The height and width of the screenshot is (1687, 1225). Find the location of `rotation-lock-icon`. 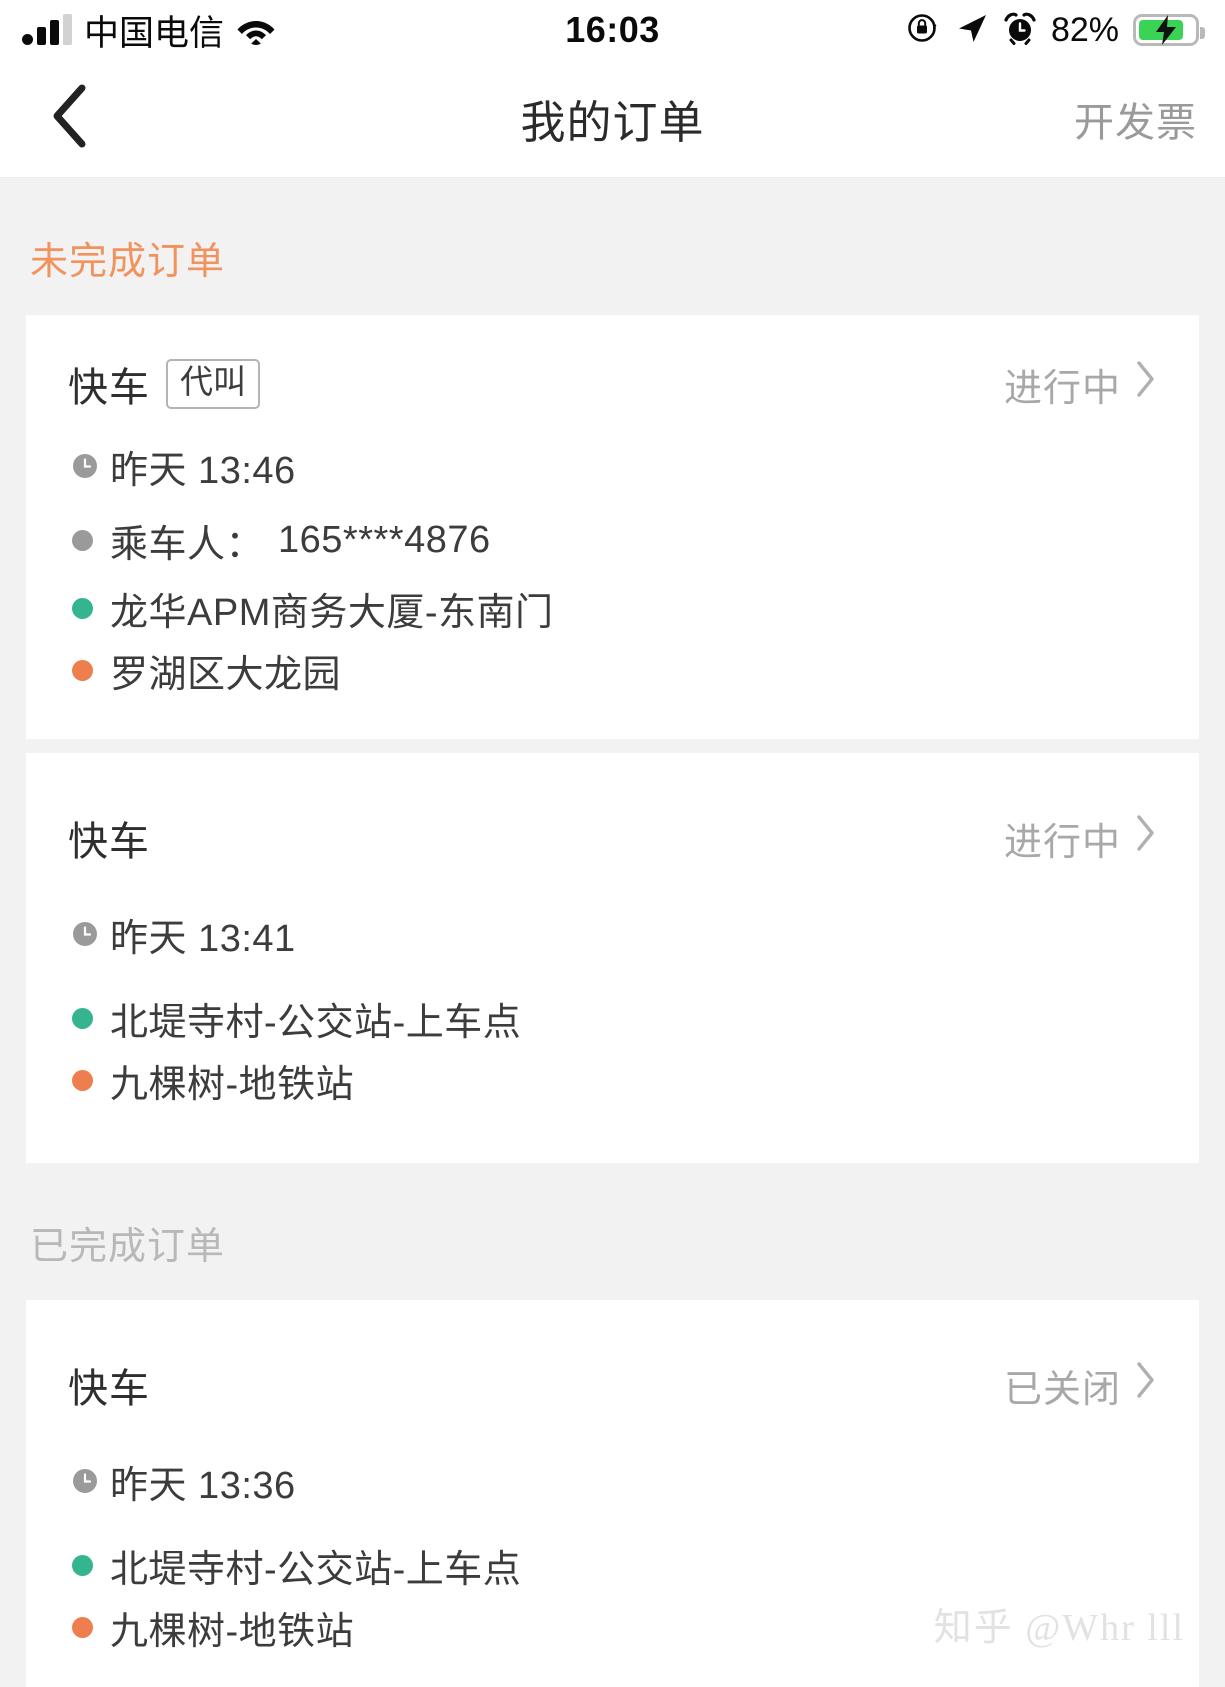

rotation-lock-icon is located at coordinates (923, 30).